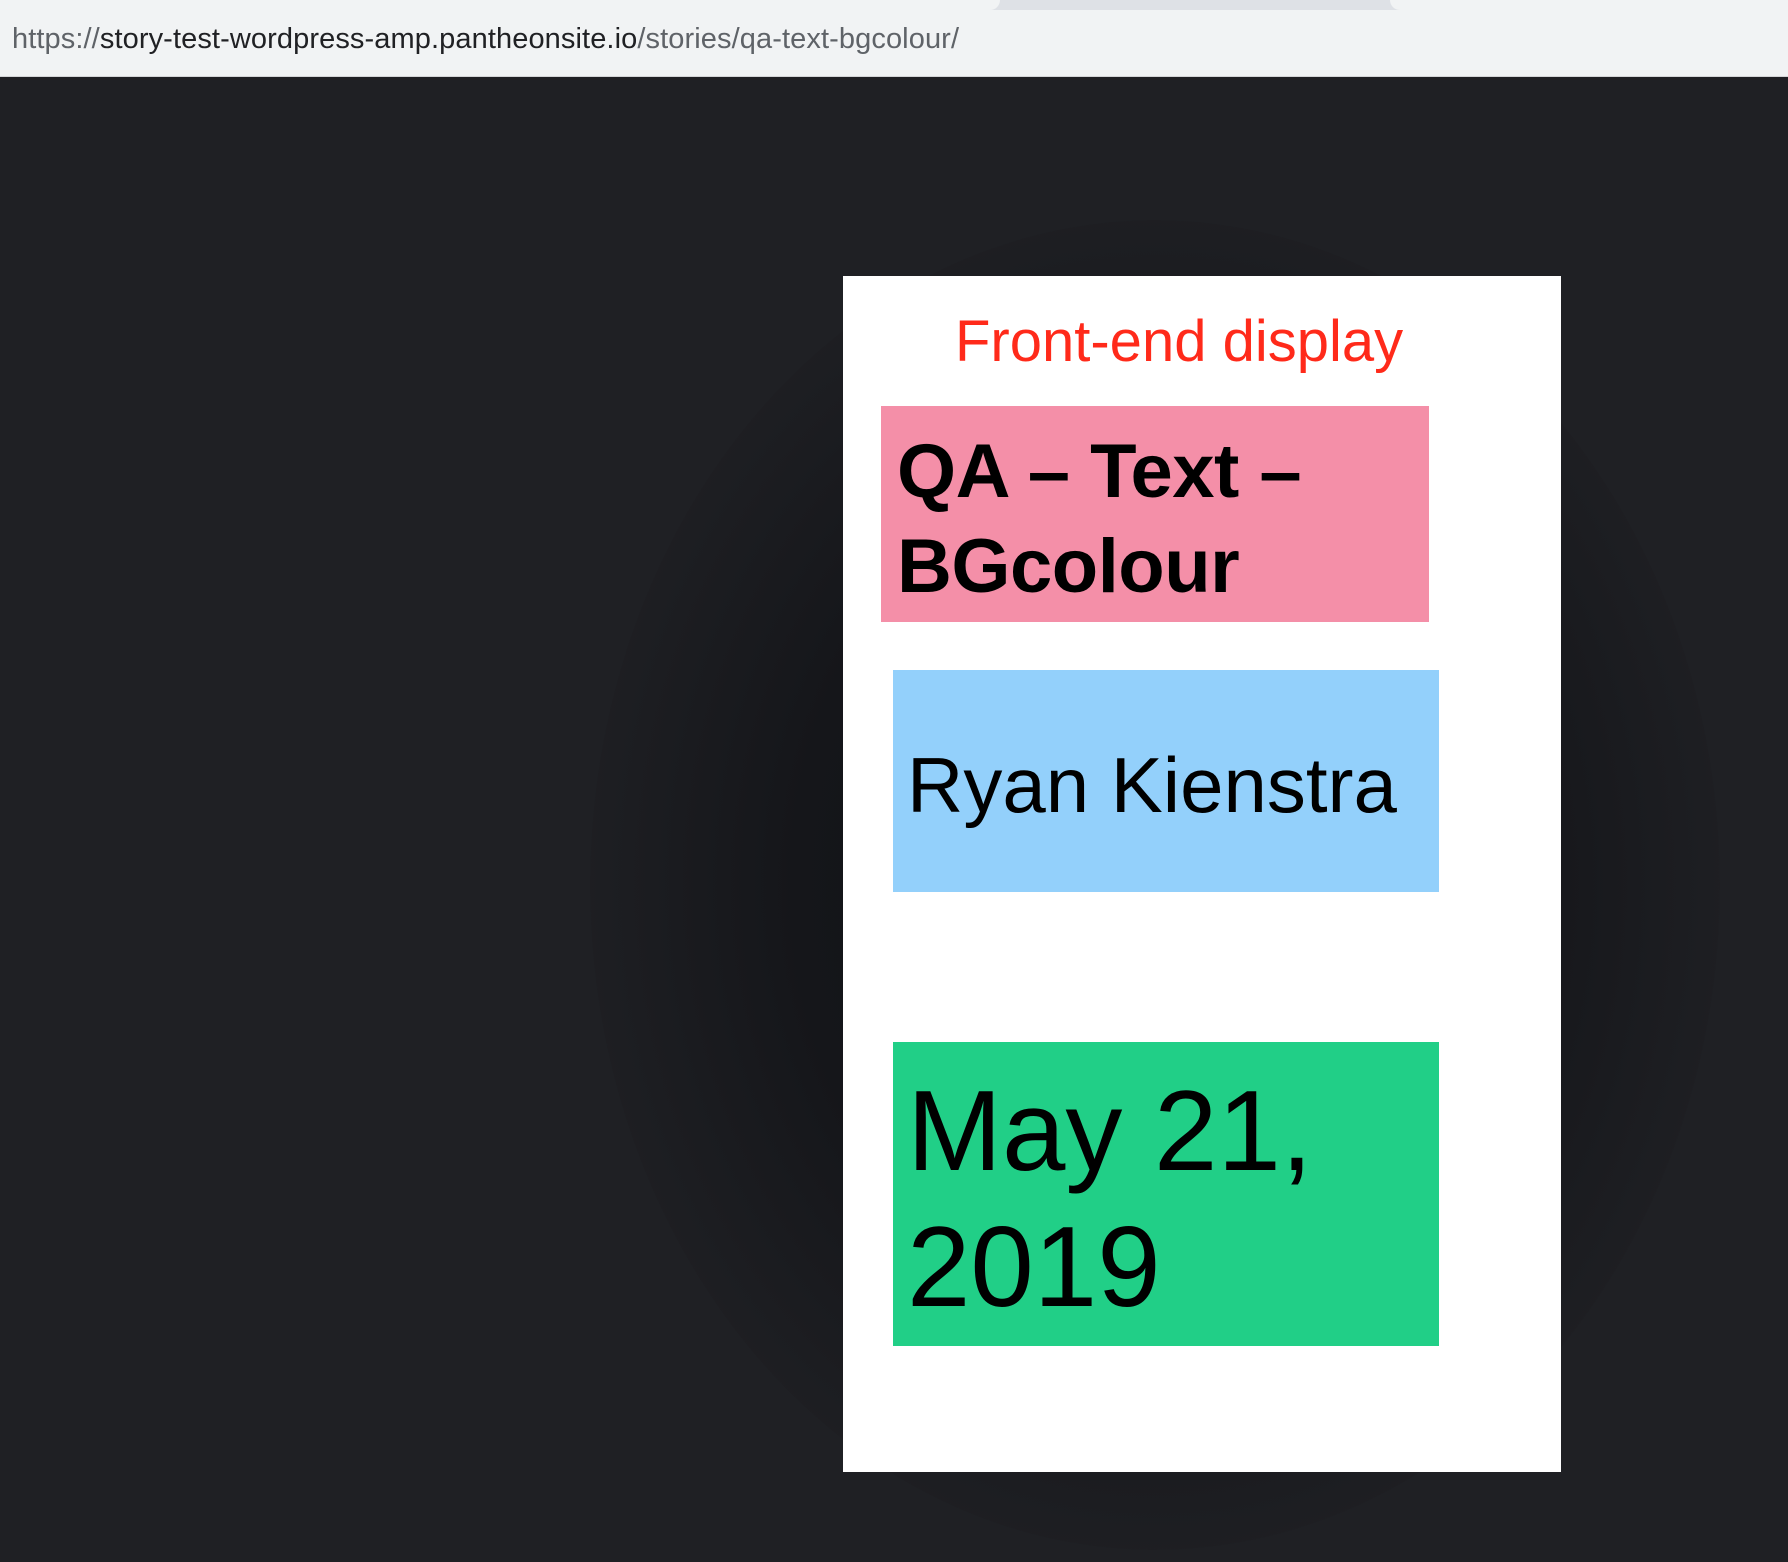 The width and height of the screenshot is (1788, 1562). I want to click on tab-strip, so click(894, 5).